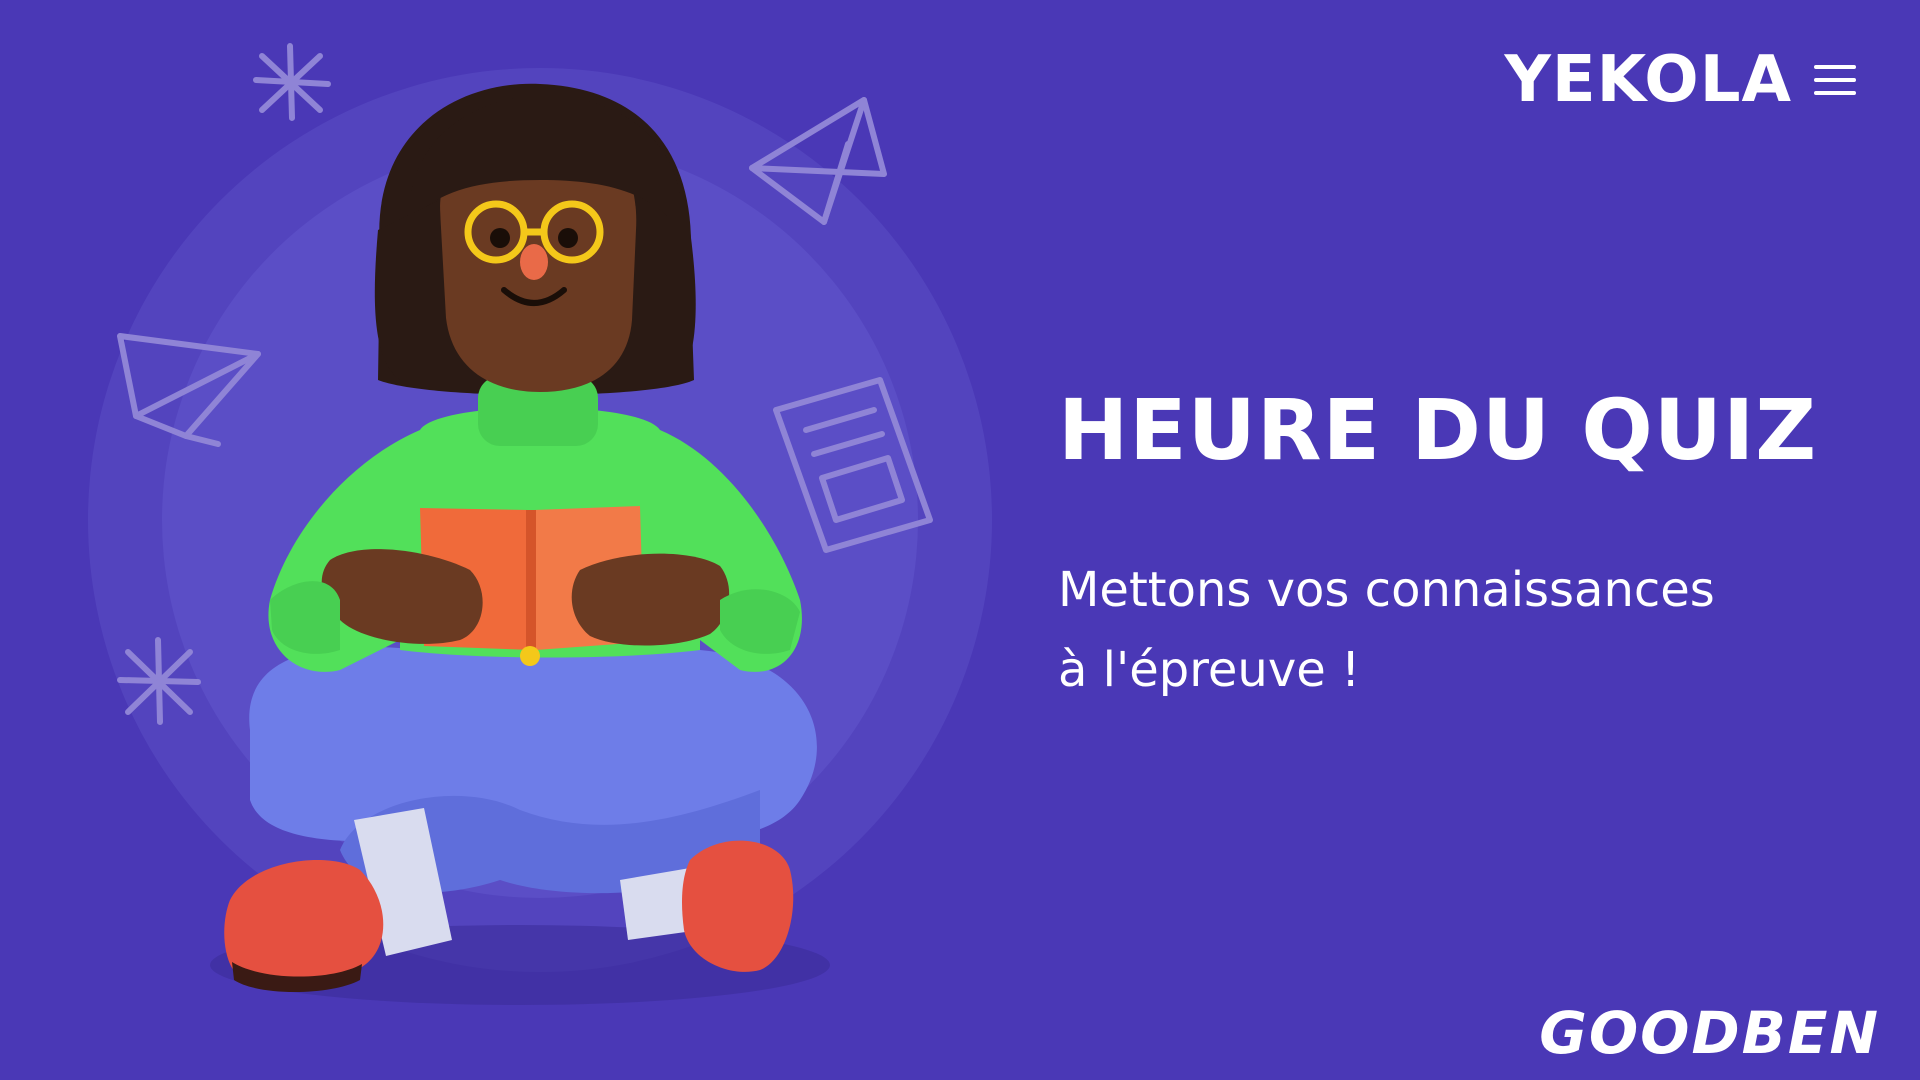 This screenshot has height=1080, width=1920. Describe the element at coordinates (1448, 630) in the screenshot. I see `page-subtitle: Mettons vos connaissances à l'épreuve !` at that location.